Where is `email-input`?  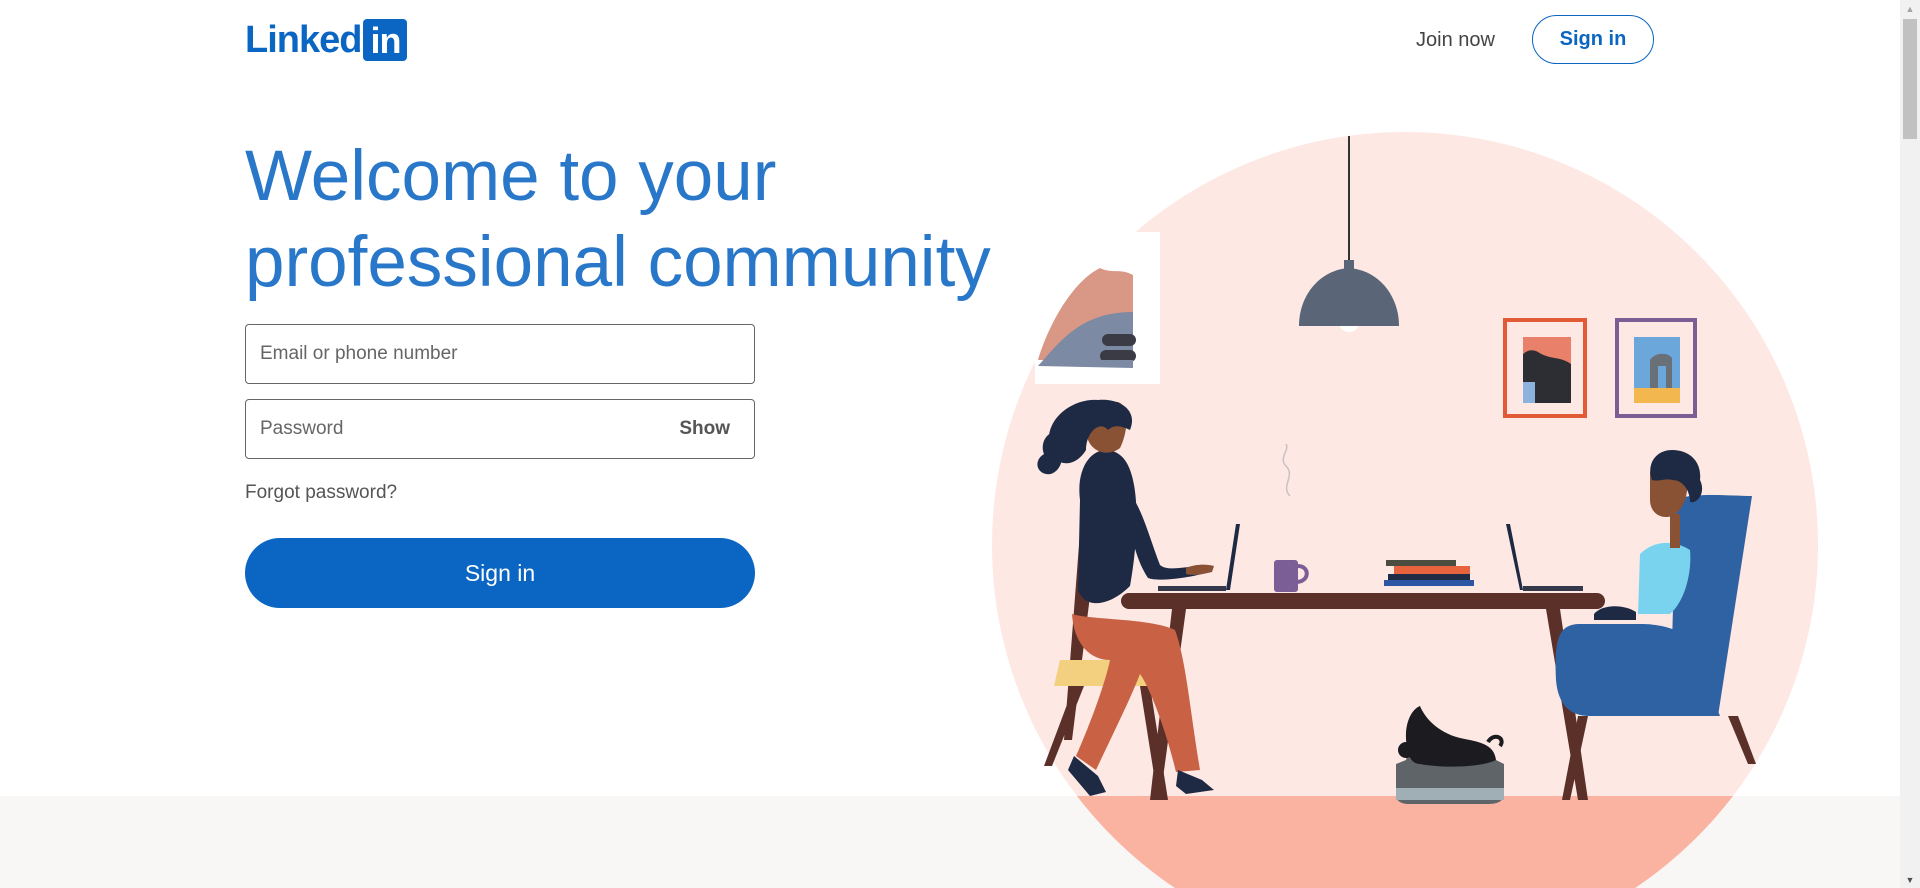
email-input is located at coordinates (500, 354).